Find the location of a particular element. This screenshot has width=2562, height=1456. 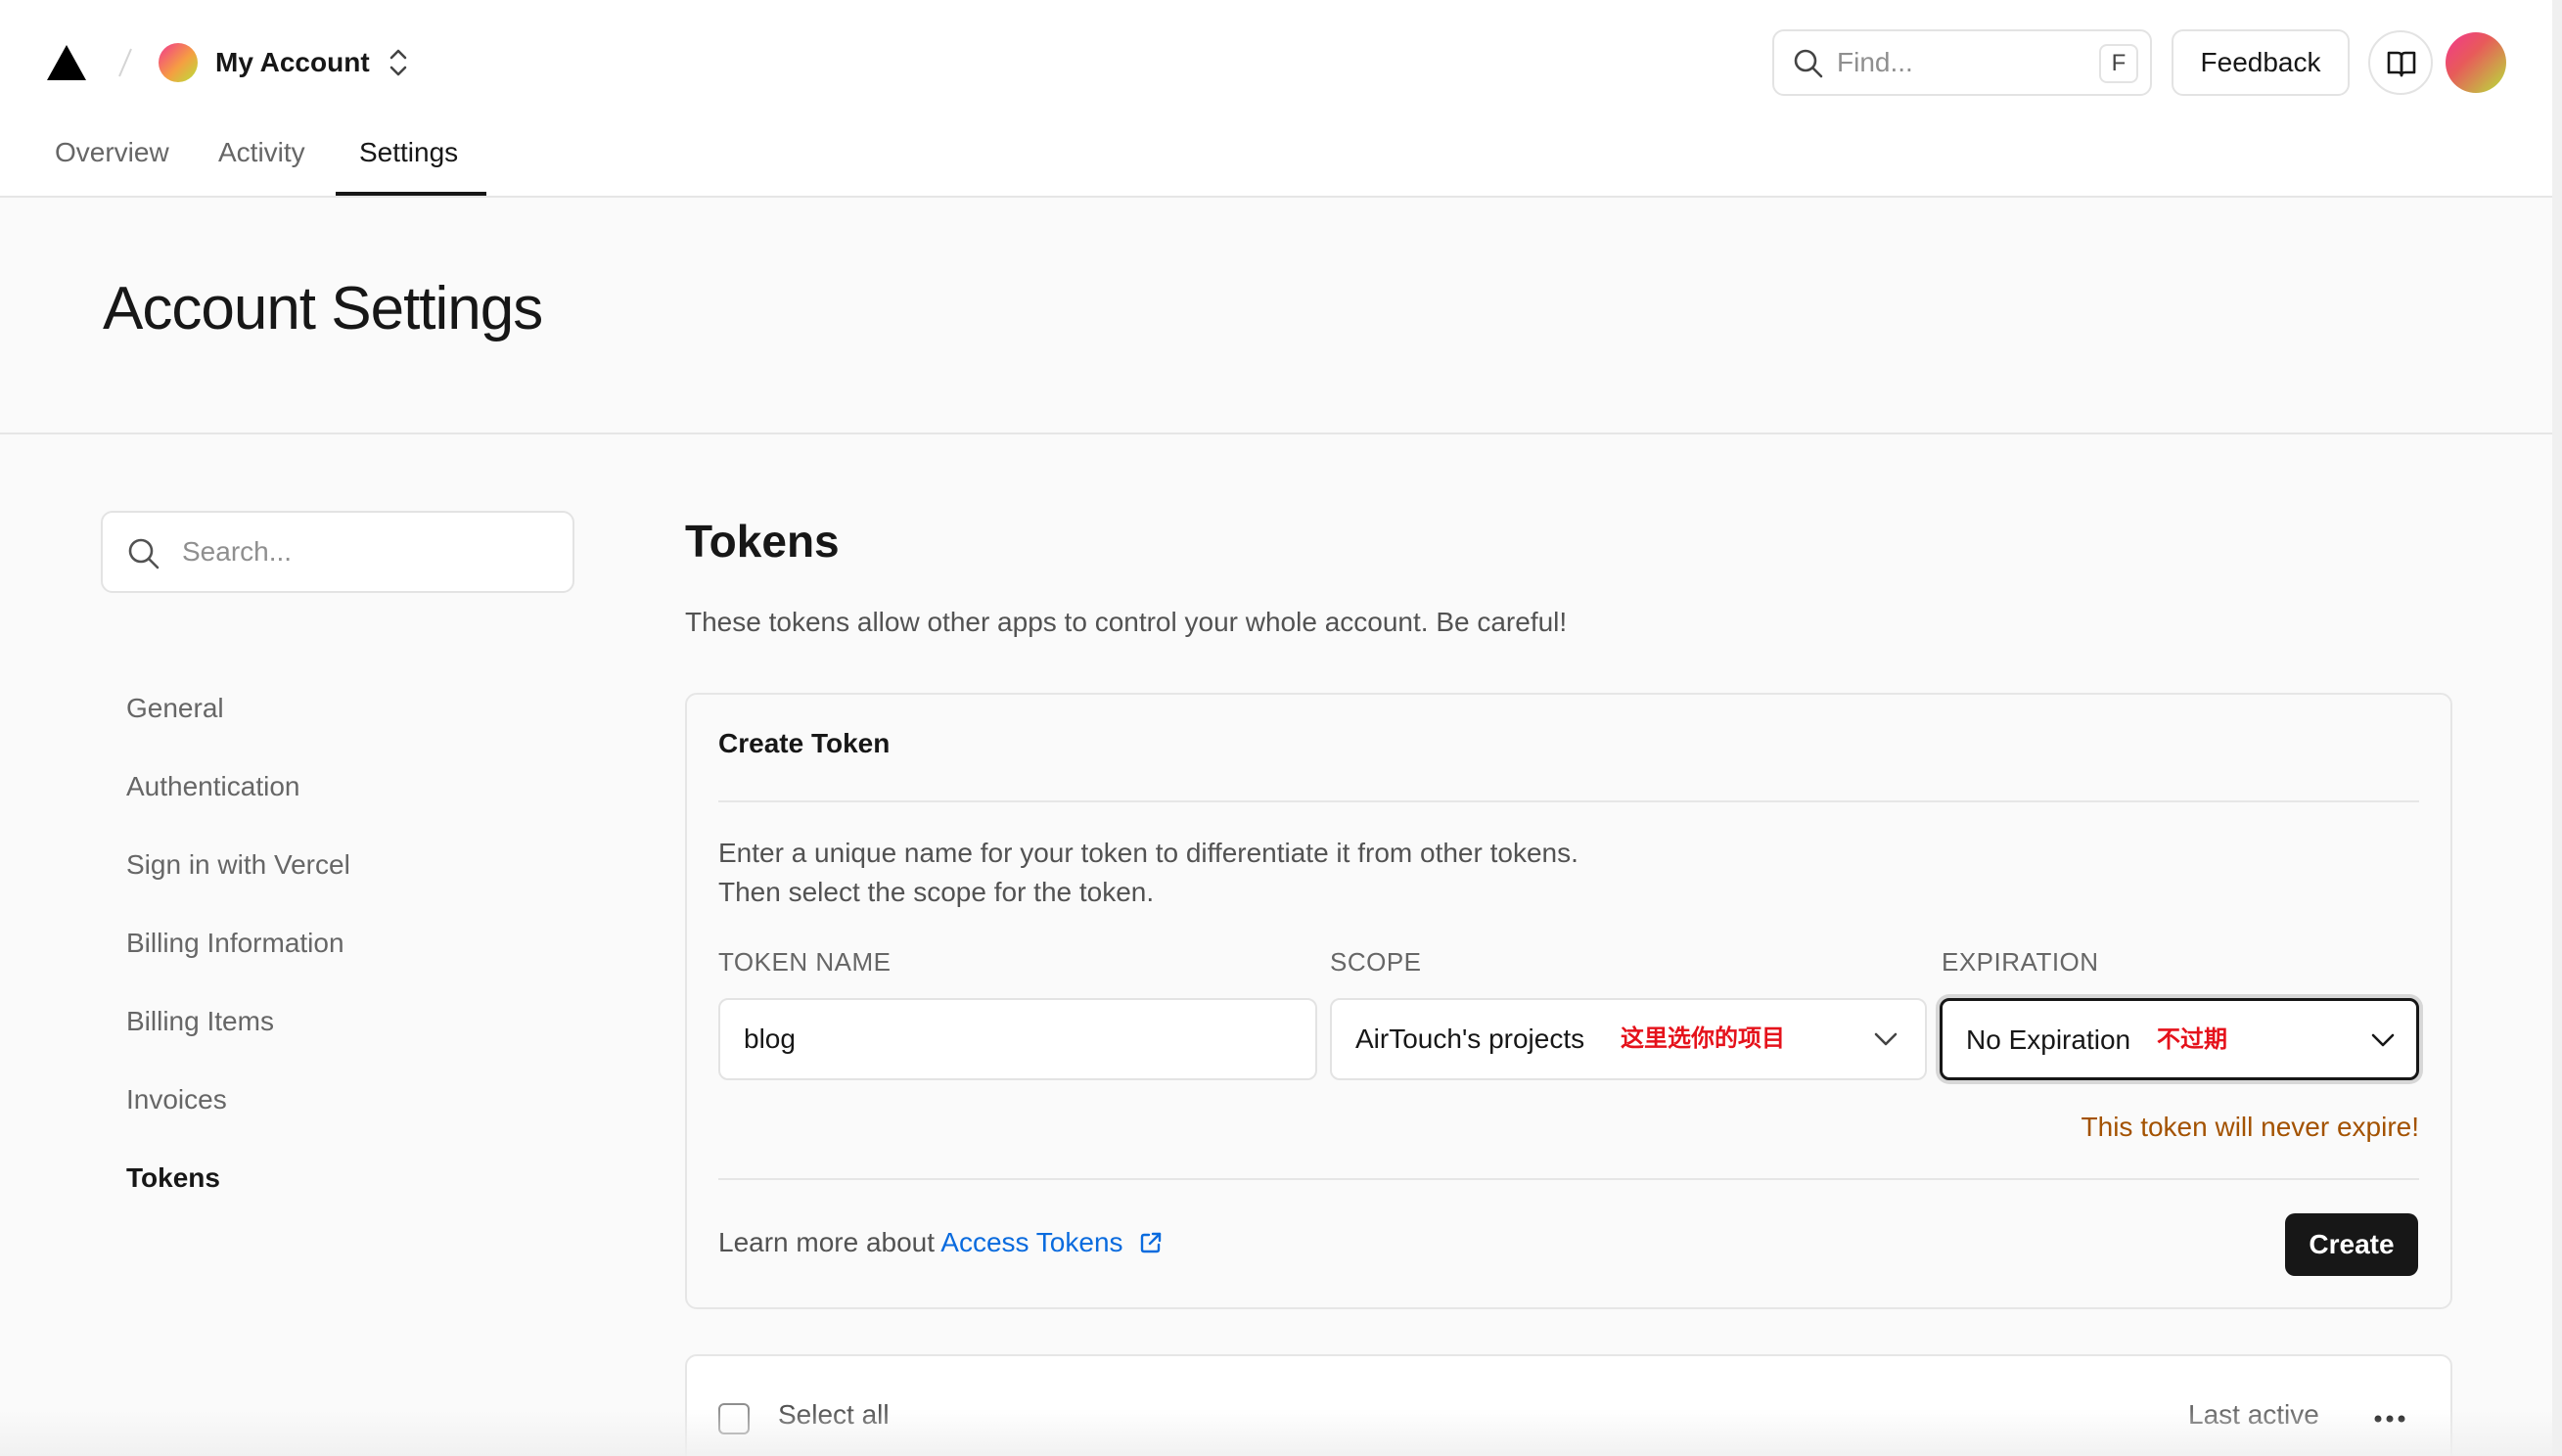

feedback-button: Feedback is located at coordinates (2261, 62).